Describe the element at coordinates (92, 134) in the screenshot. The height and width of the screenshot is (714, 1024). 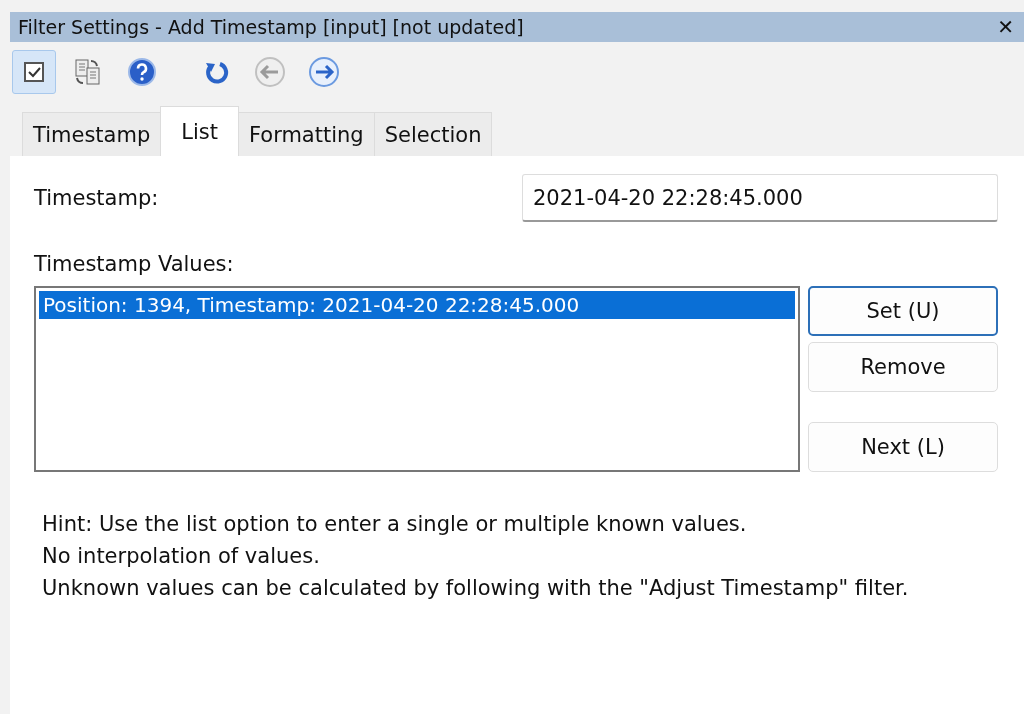
I see `tab: Timestamp` at that location.